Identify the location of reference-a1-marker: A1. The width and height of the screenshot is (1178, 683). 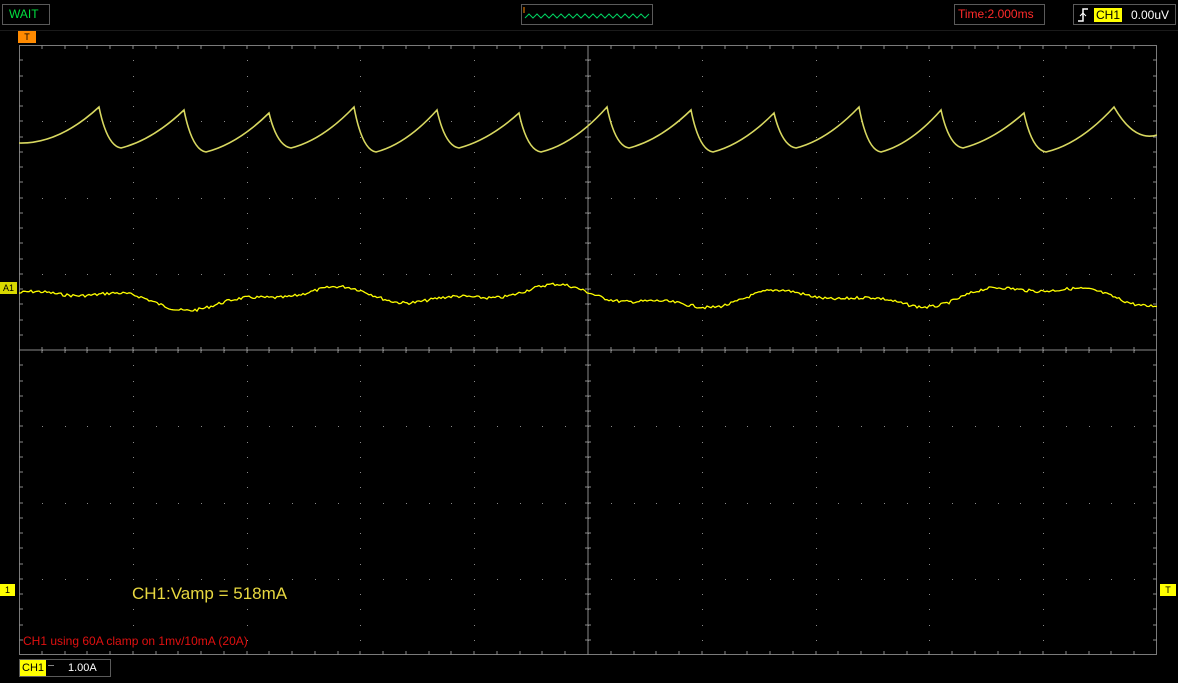
(8, 288).